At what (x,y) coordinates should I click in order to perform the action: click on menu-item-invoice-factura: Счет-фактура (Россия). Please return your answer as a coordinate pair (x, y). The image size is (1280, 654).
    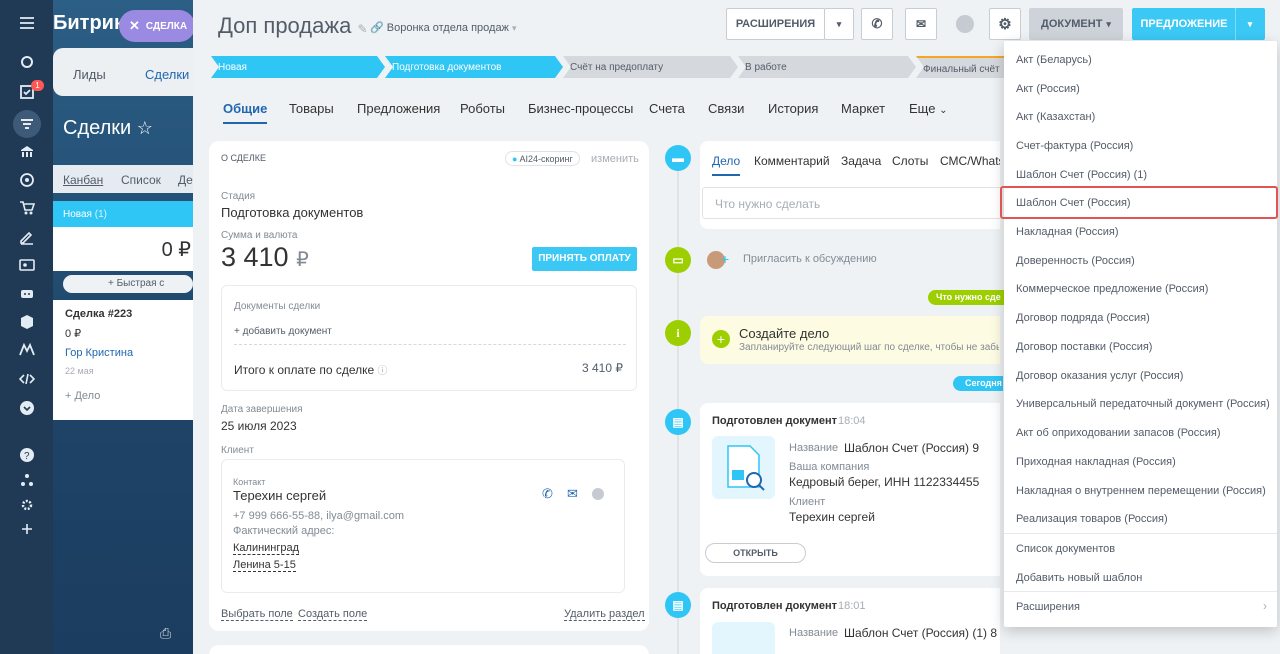
    Looking at the image, I should click on (1074, 146).